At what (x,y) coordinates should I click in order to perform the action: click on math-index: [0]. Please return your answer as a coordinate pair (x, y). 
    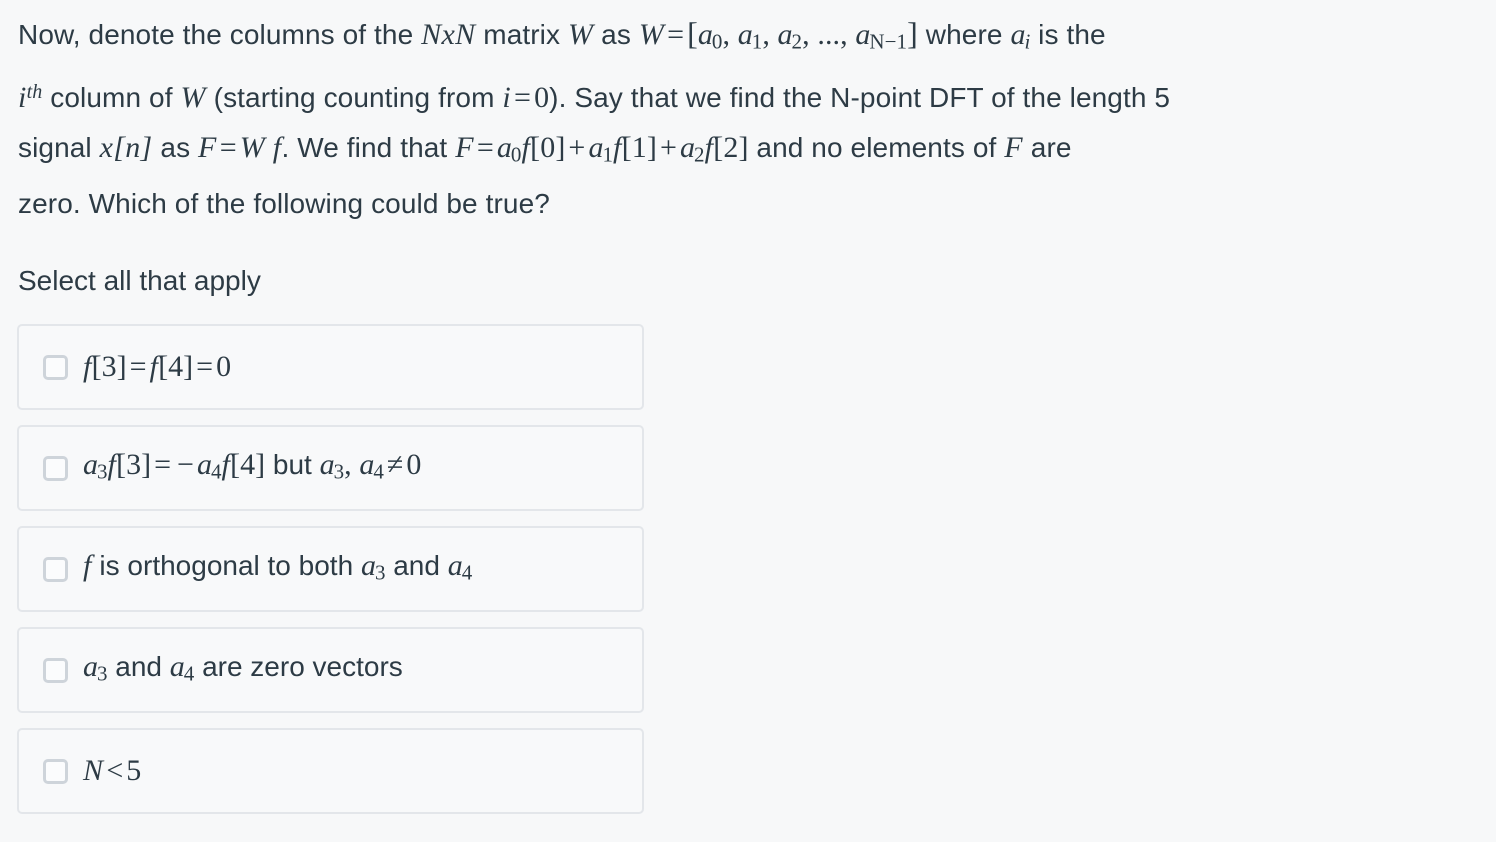
    Looking at the image, I should click on (548, 147).